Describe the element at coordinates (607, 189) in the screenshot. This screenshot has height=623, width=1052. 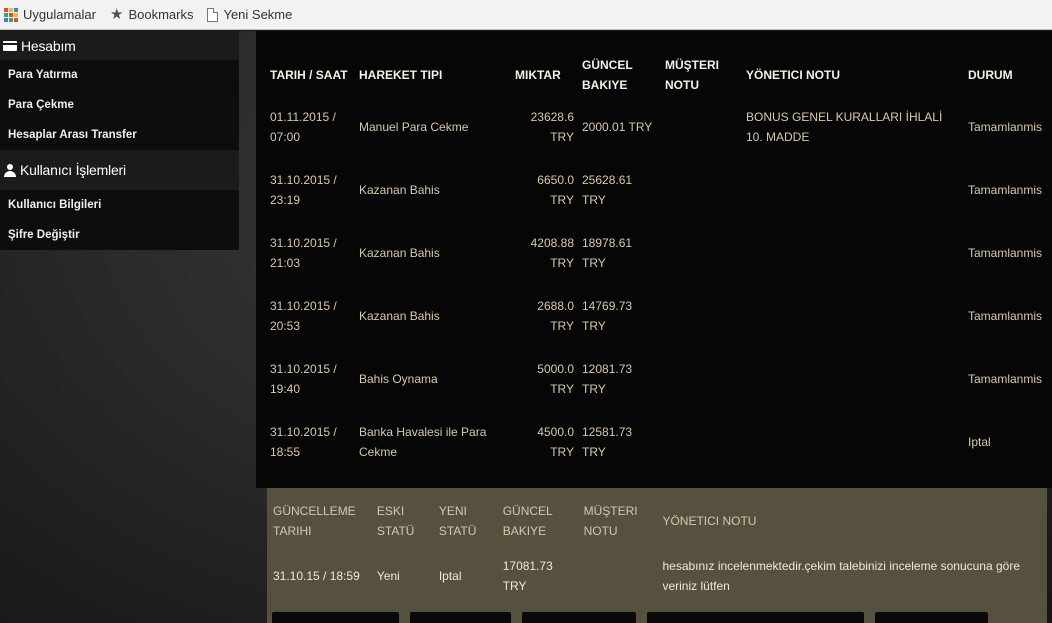
I see `cell-balance: 25628.61 TRY` at that location.